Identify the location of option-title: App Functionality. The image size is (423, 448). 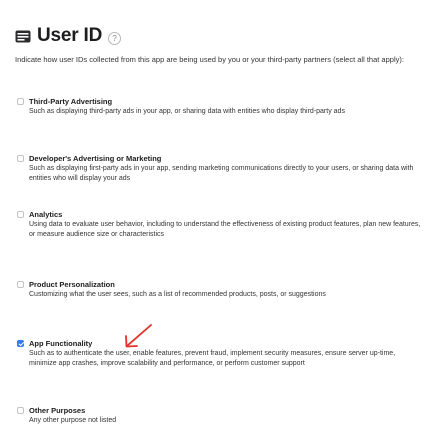
(61, 343).